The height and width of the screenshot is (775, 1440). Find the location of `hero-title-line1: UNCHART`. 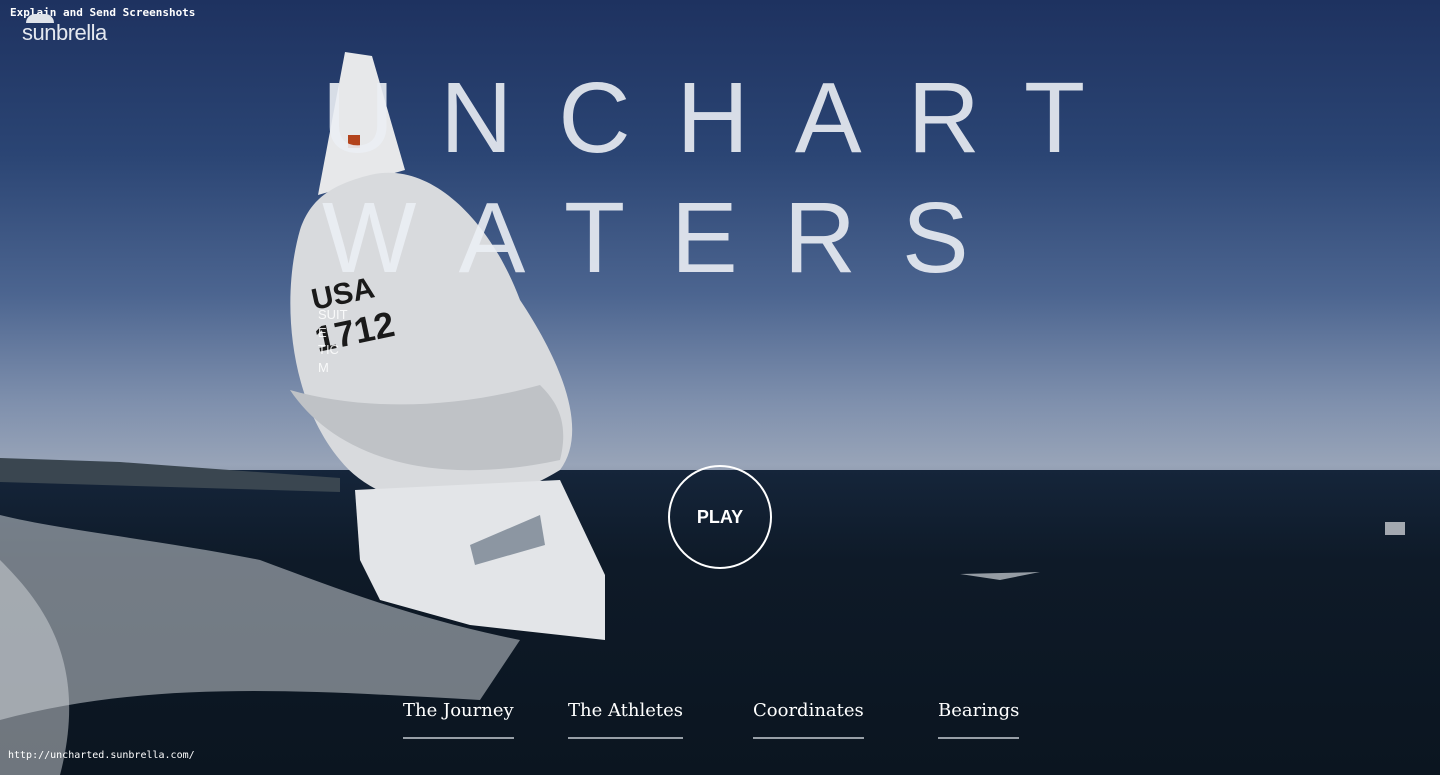

hero-title-line1: UNCHART is located at coordinates (727, 118).